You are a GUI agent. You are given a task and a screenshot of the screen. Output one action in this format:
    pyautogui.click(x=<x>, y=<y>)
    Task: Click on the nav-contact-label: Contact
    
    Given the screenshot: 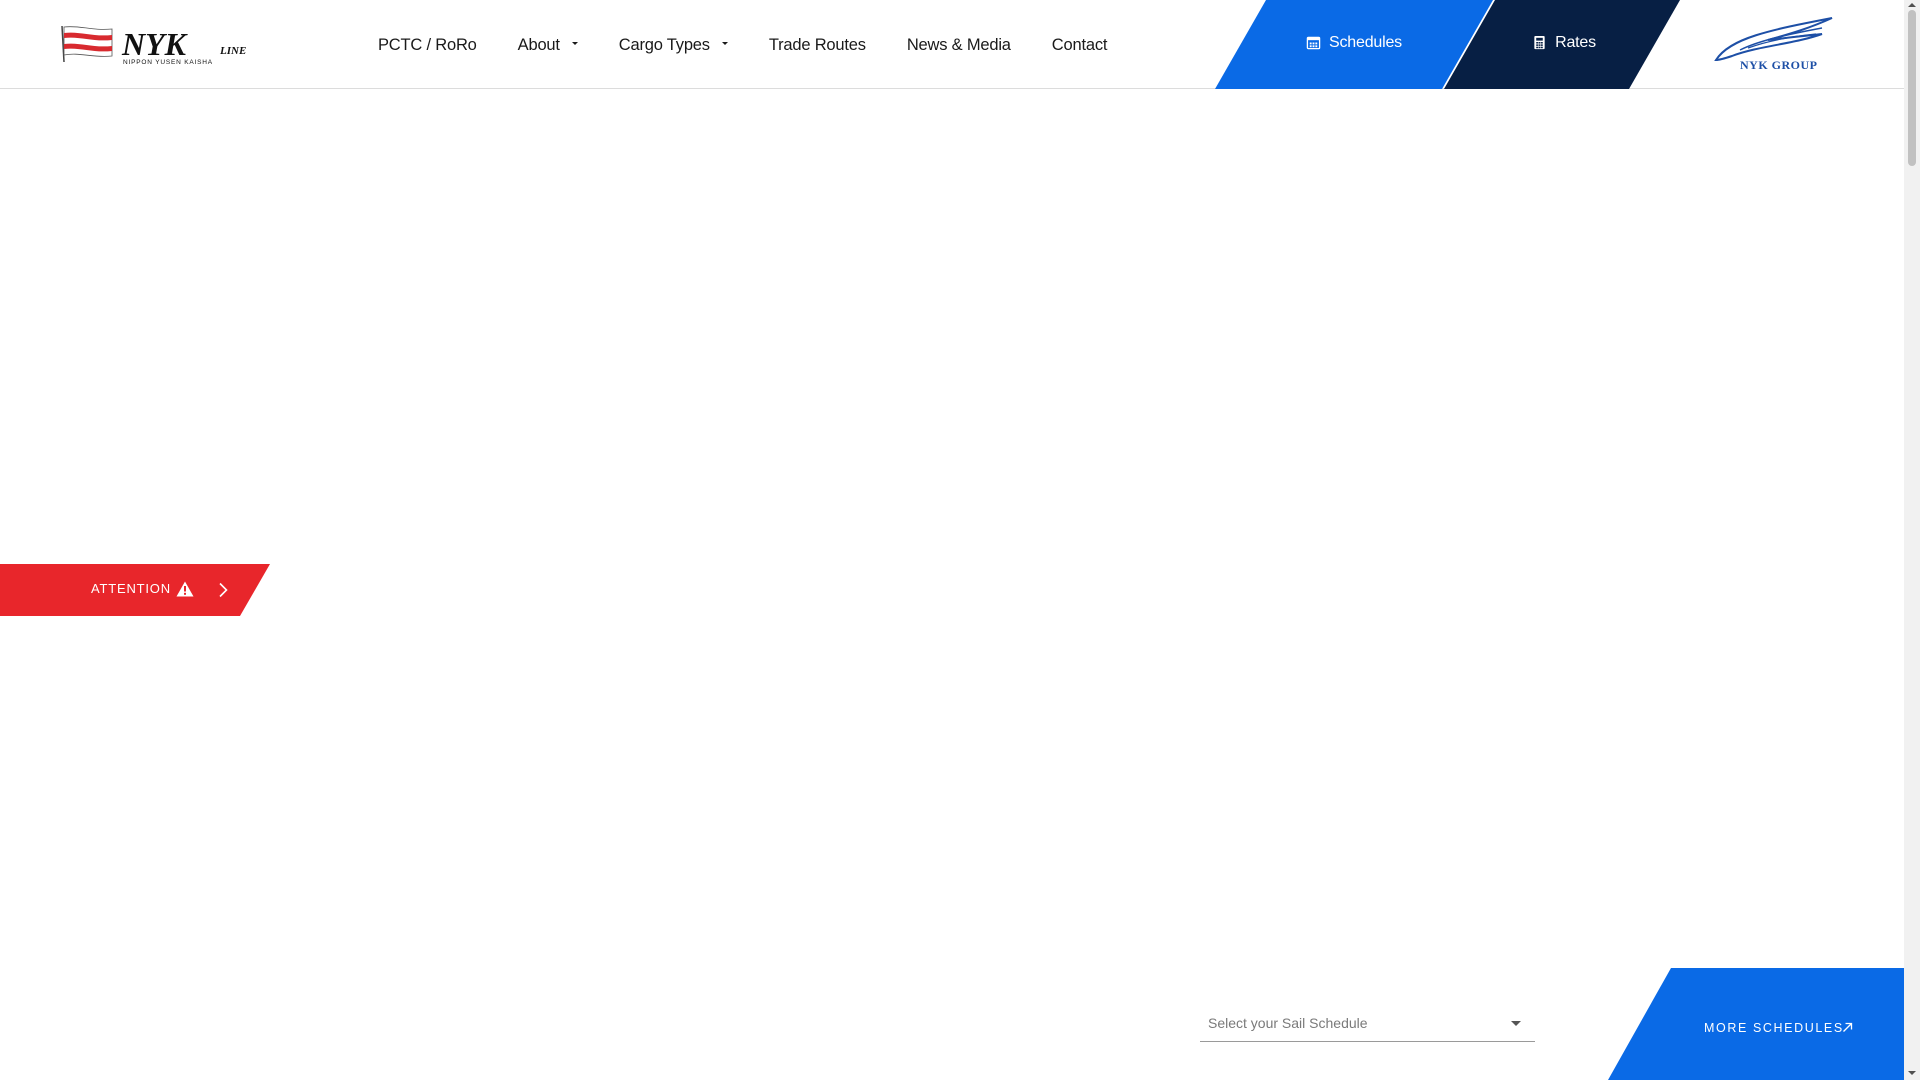 What is the action you would take?
    pyautogui.click(x=1079, y=44)
    